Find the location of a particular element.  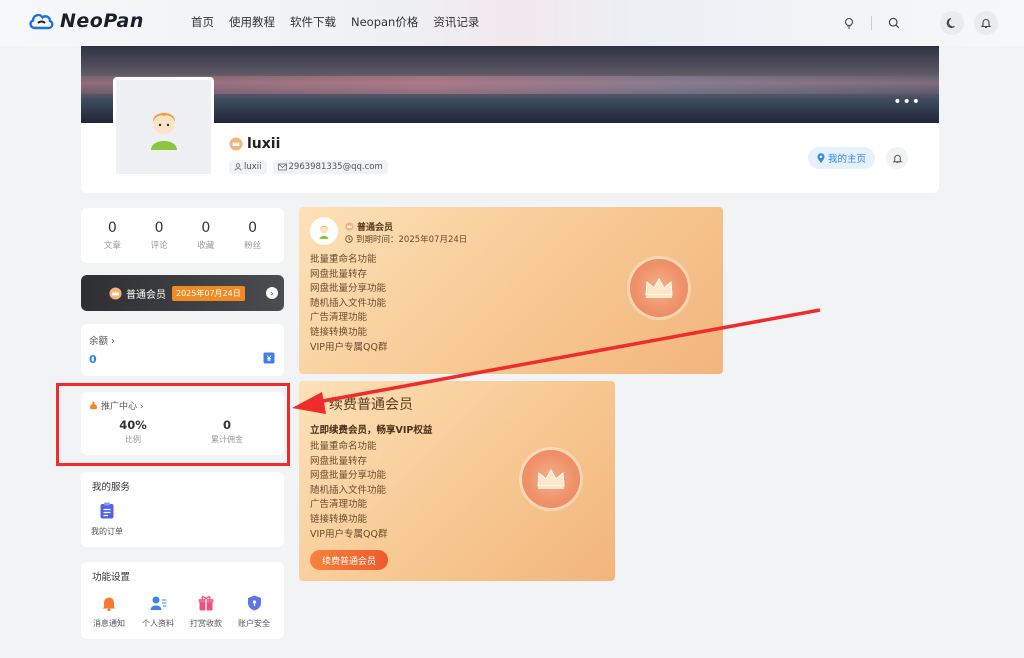

login-name-chip: luxii is located at coordinates (248, 167).